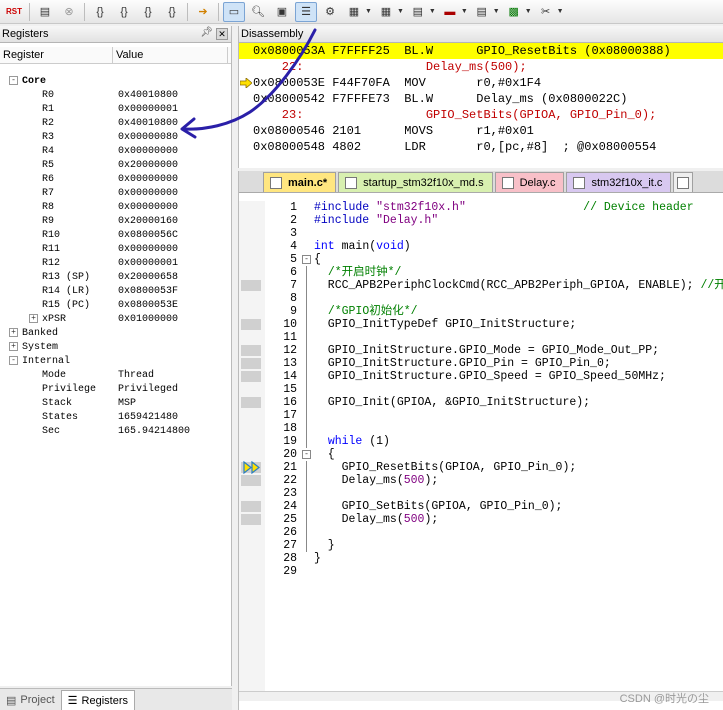 The image size is (723, 710). Describe the element at coordinates (115, 277) in the screenshot. I see `register-row: R13 (SP) 0x20000658` at that location.